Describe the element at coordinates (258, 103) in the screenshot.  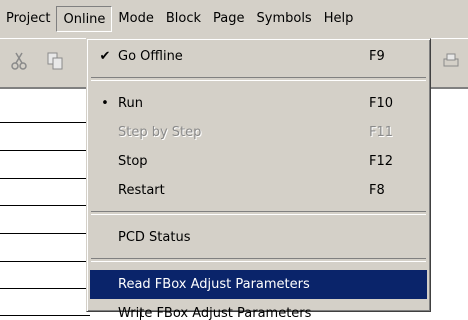
I see `menu-item-run: • Run F10` at that location.